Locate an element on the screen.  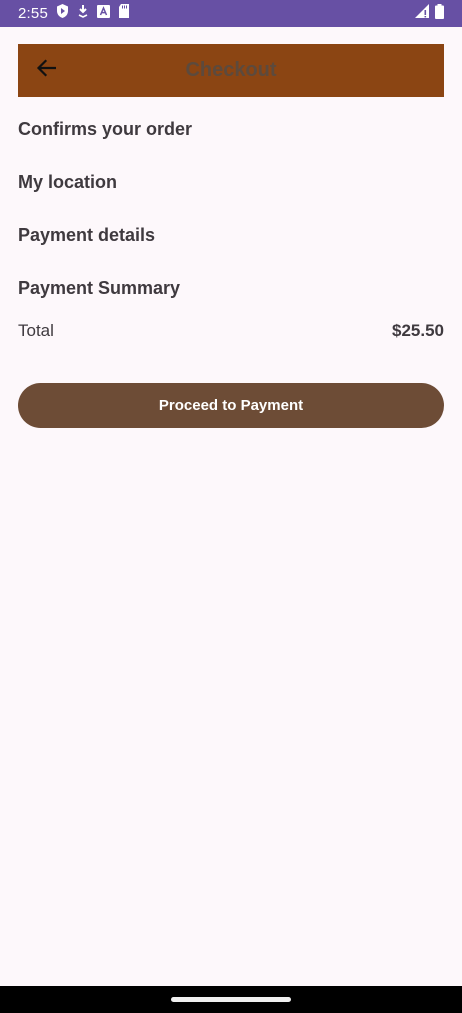
total-value: $25.50 is located at coordinates (418, 330).